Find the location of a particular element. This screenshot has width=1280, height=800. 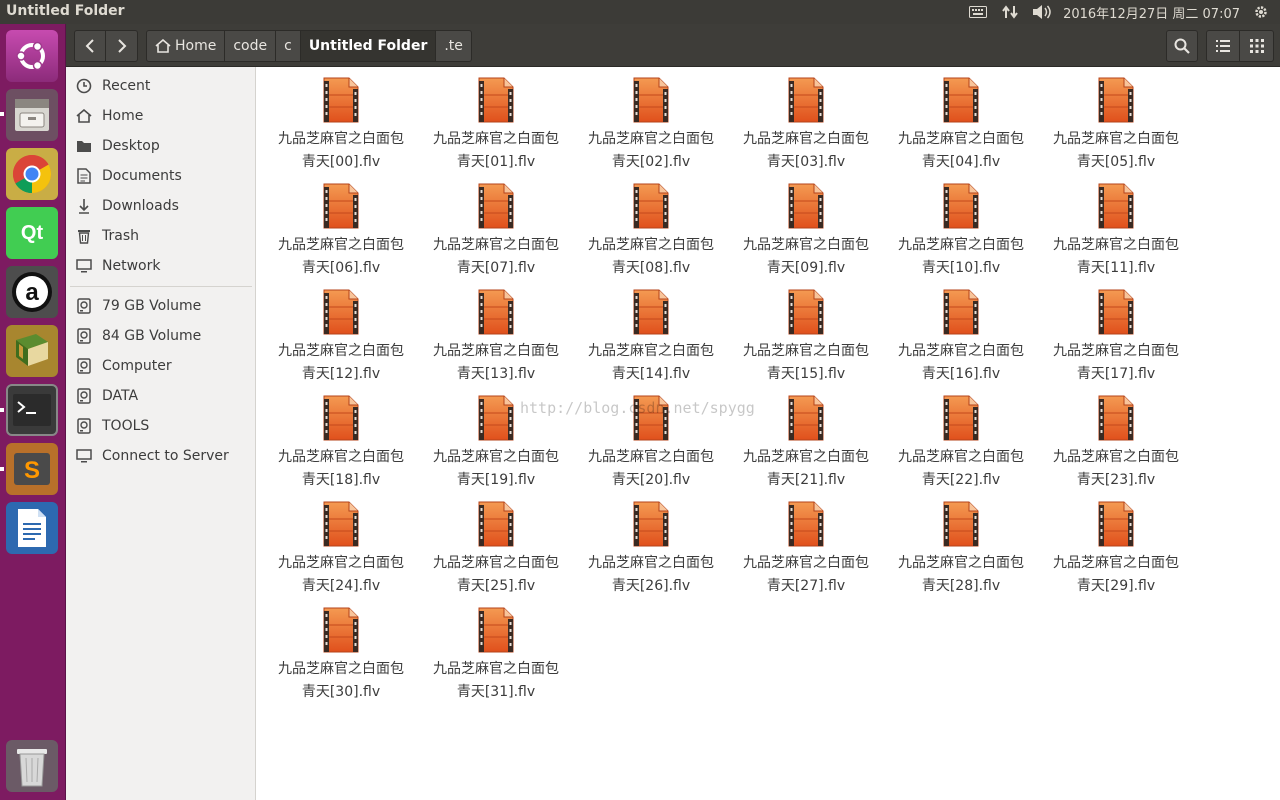

chevron-left-icon is located at coordinates (89, 46).